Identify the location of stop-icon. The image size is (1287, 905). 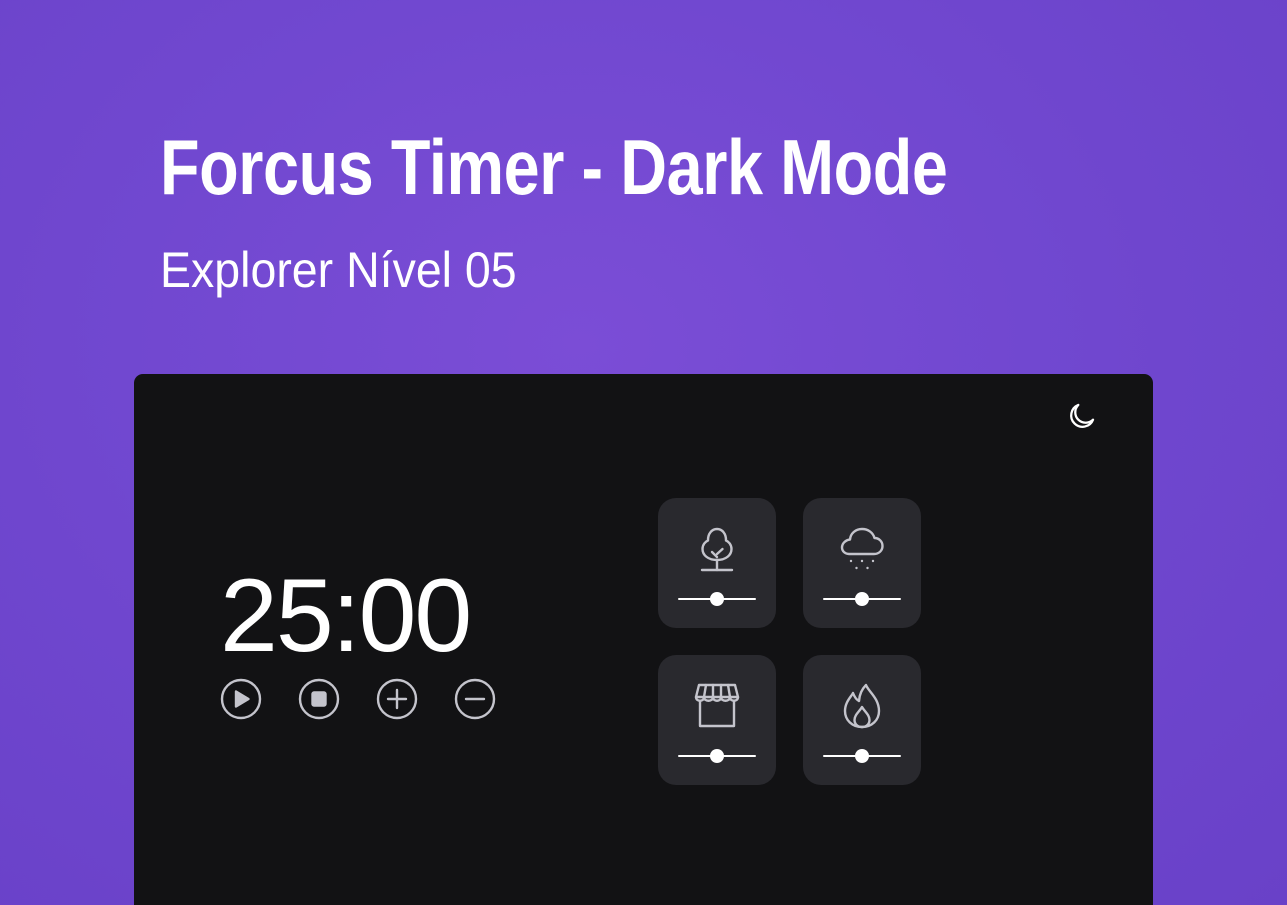
(319, 699).